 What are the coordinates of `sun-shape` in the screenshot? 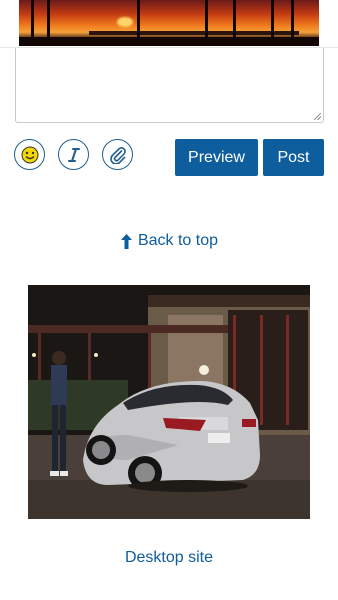 It's located at (125, 22).